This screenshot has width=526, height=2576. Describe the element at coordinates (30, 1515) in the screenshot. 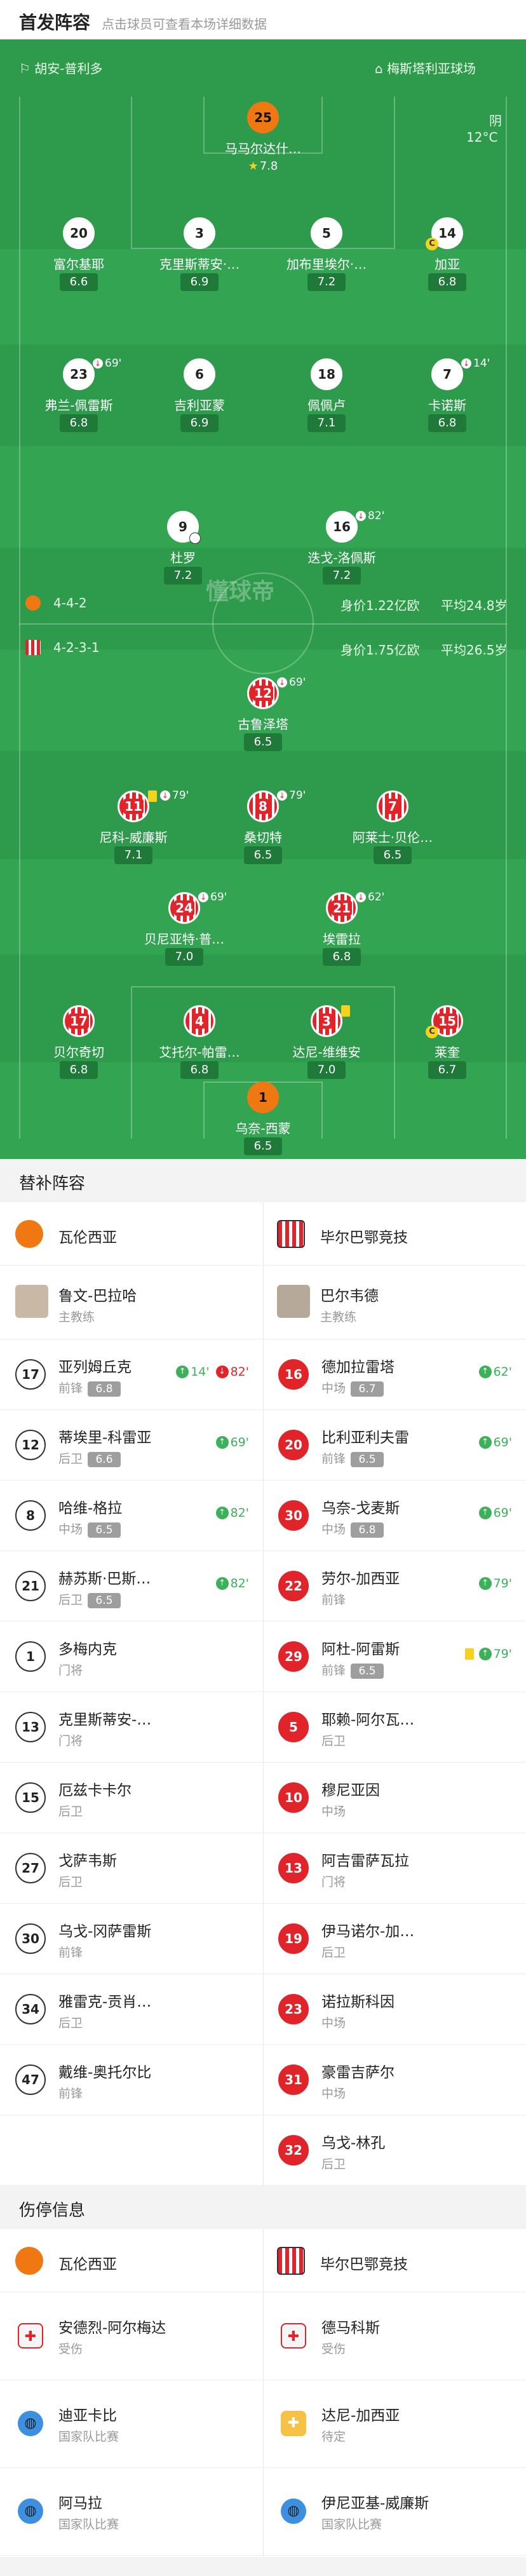

I see `sub-shirt-number: 8` at that location.